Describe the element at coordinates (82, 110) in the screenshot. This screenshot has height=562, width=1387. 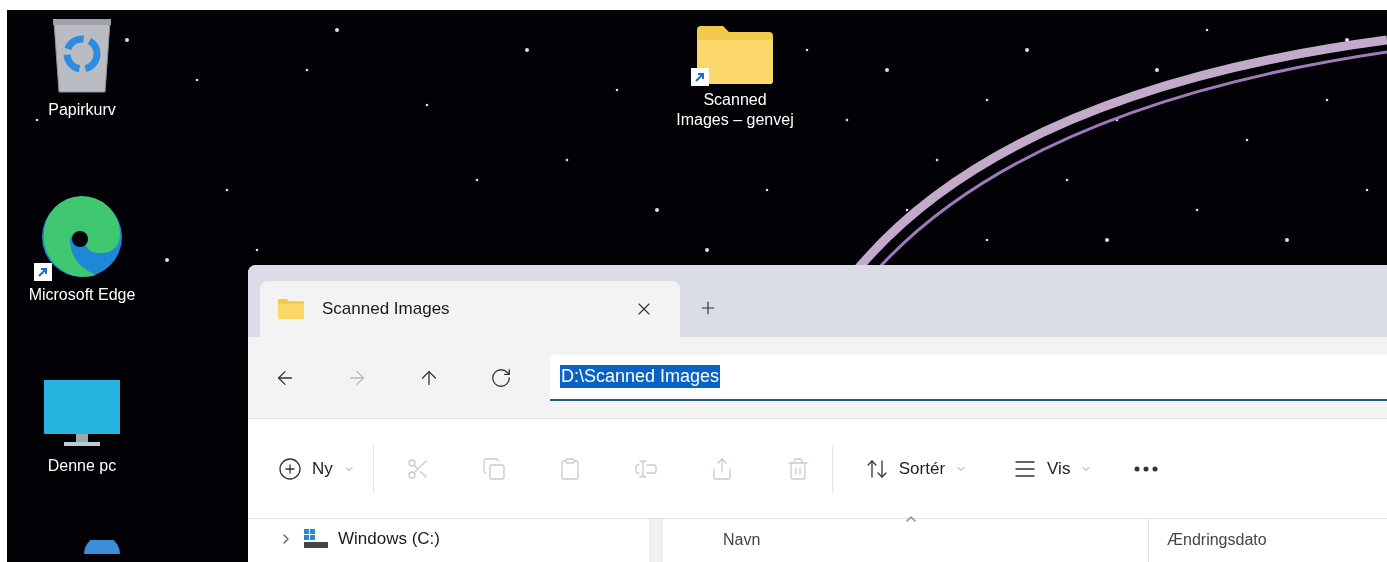
I see `desktop-icon-label: Papirkurv` at that location.